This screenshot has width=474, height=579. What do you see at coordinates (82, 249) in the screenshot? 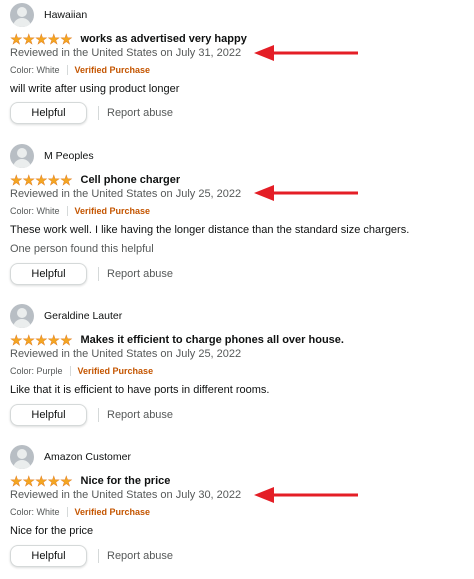
I see `helpful-count: One person found this helpful` at bounding box center [82, 249].